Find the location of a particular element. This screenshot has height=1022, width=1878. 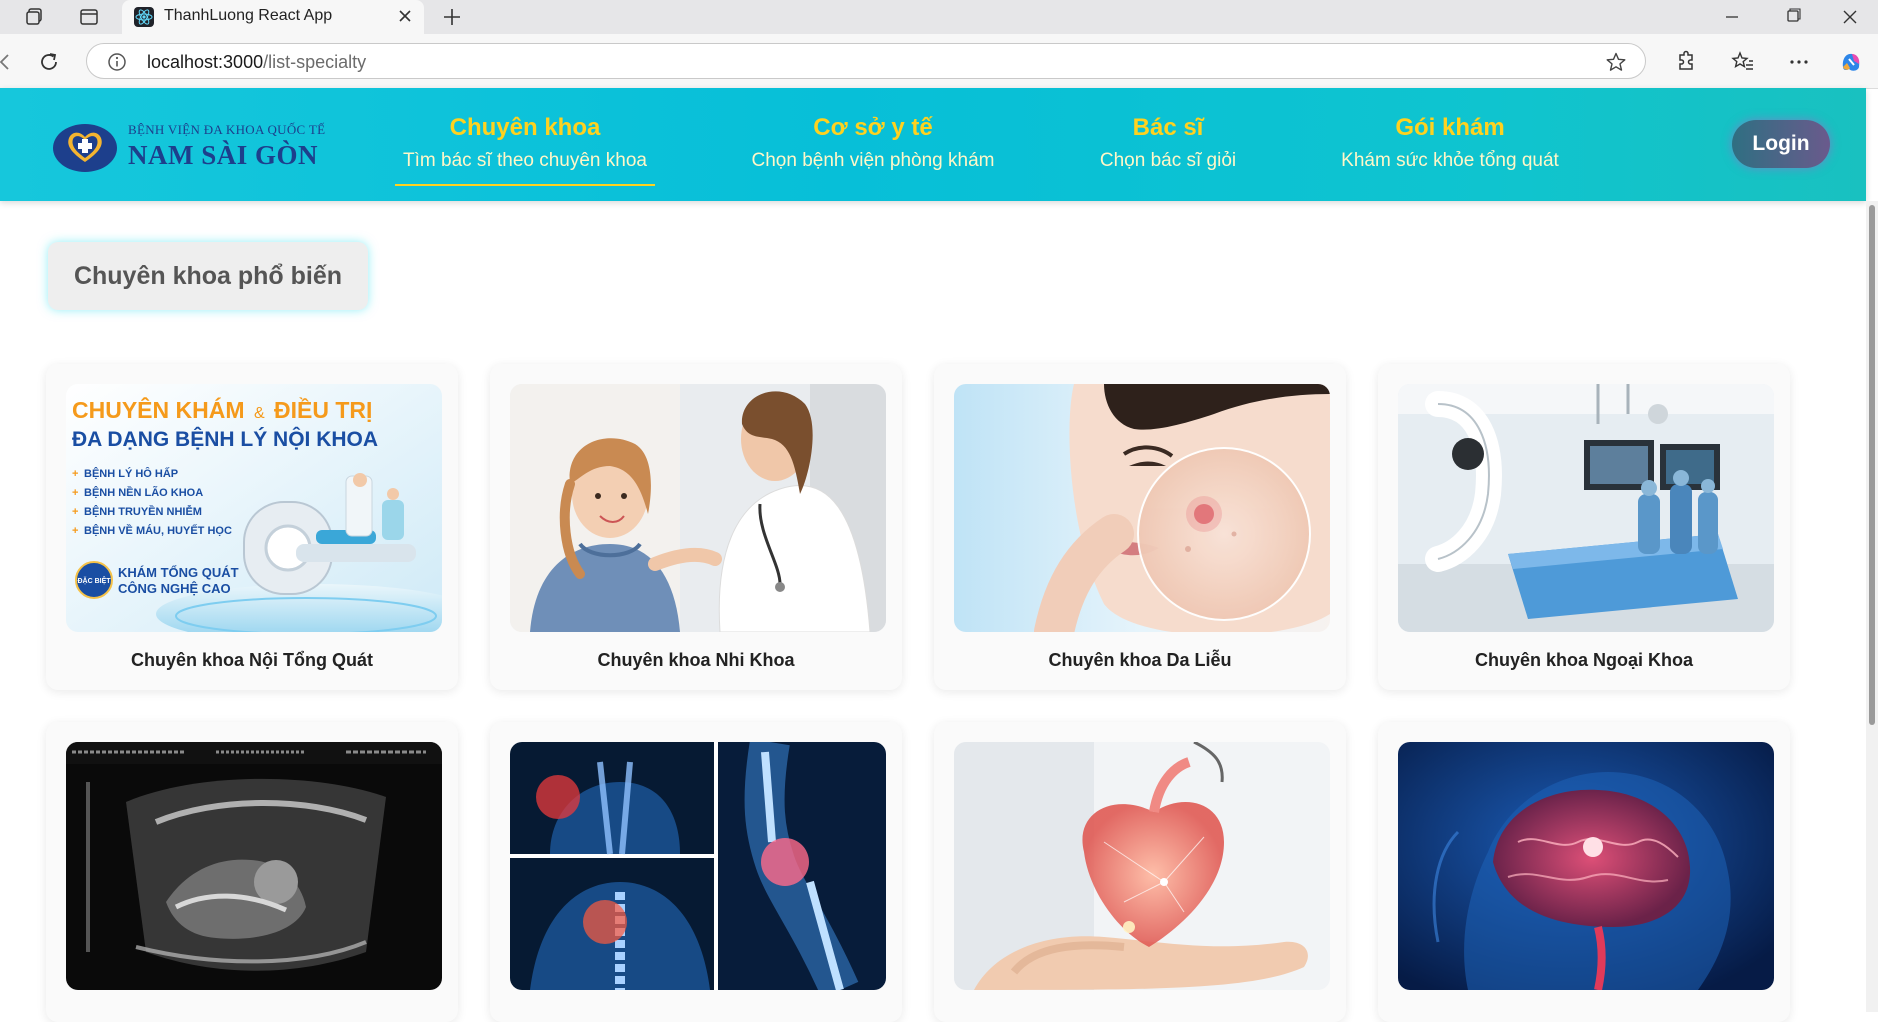

restore-icon is located at coordinates (1792, 17).